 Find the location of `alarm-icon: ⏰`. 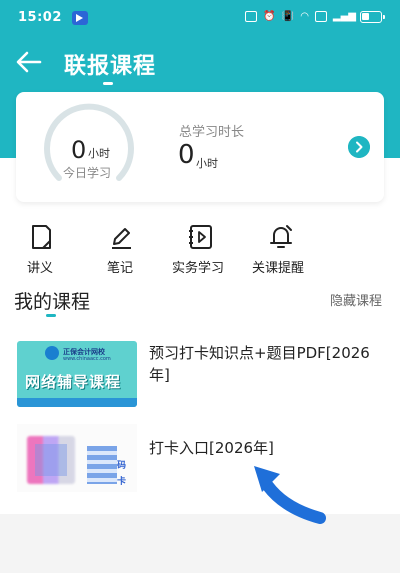

alarm-icon: ⏰ is located at coordinates (269, 16).